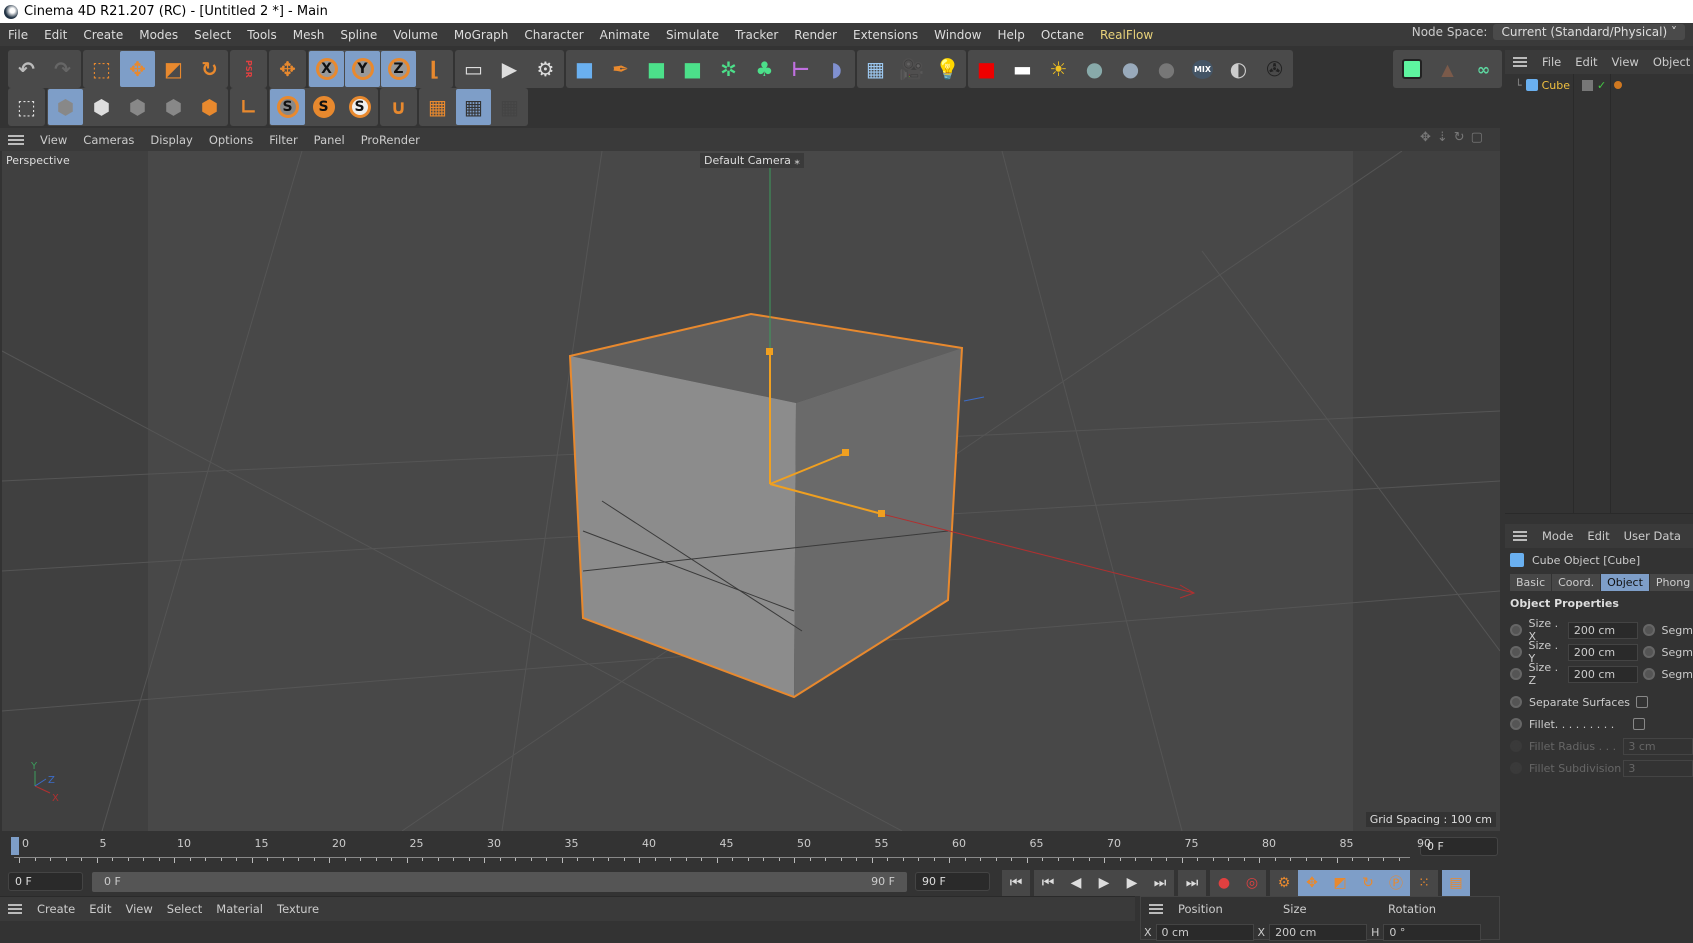 This screenshot has width=1693, height=943. What do you see at coordinates (212, 35) in the screenshot?
I see `menu-select: Select` at bounding box center [212, 35].